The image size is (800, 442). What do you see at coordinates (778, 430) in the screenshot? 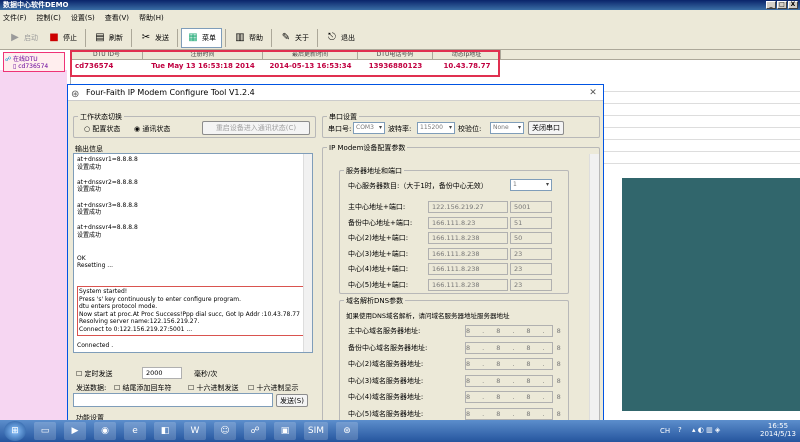
I see `clock: 16:55 2014/5/13` at bounding box center [778, 430].